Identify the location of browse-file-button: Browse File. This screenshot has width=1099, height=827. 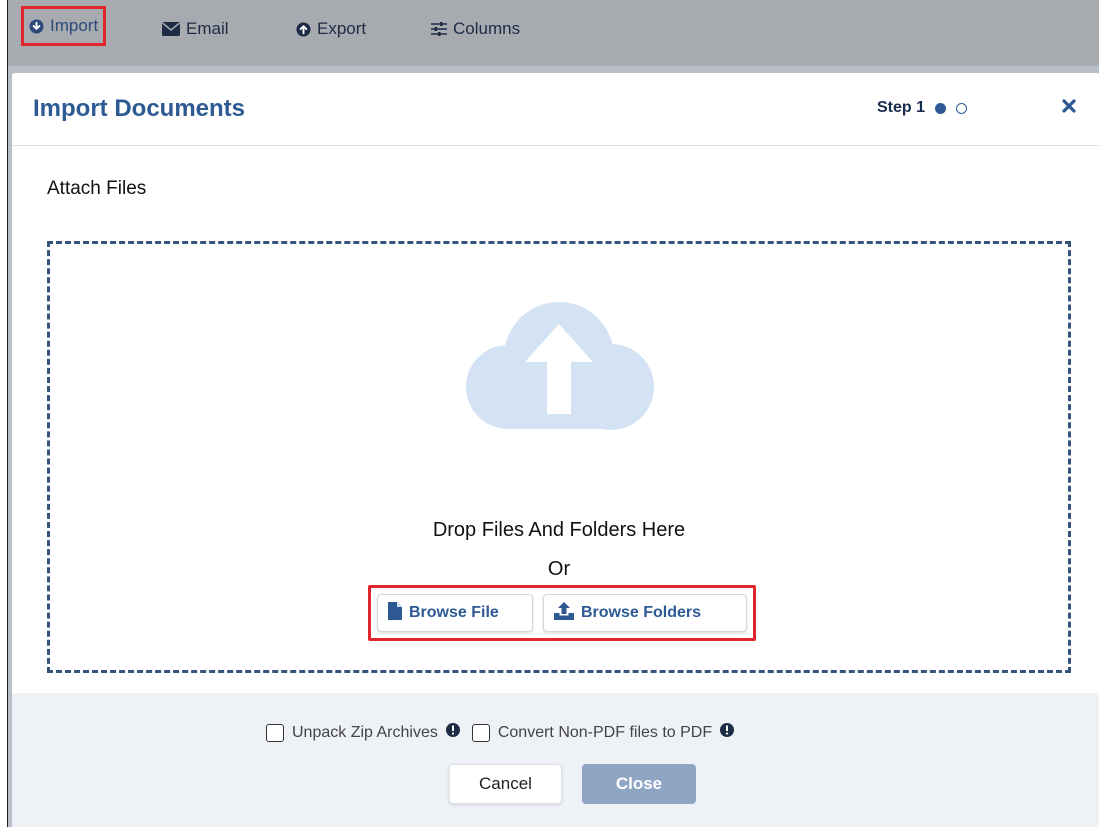
(455, 613).